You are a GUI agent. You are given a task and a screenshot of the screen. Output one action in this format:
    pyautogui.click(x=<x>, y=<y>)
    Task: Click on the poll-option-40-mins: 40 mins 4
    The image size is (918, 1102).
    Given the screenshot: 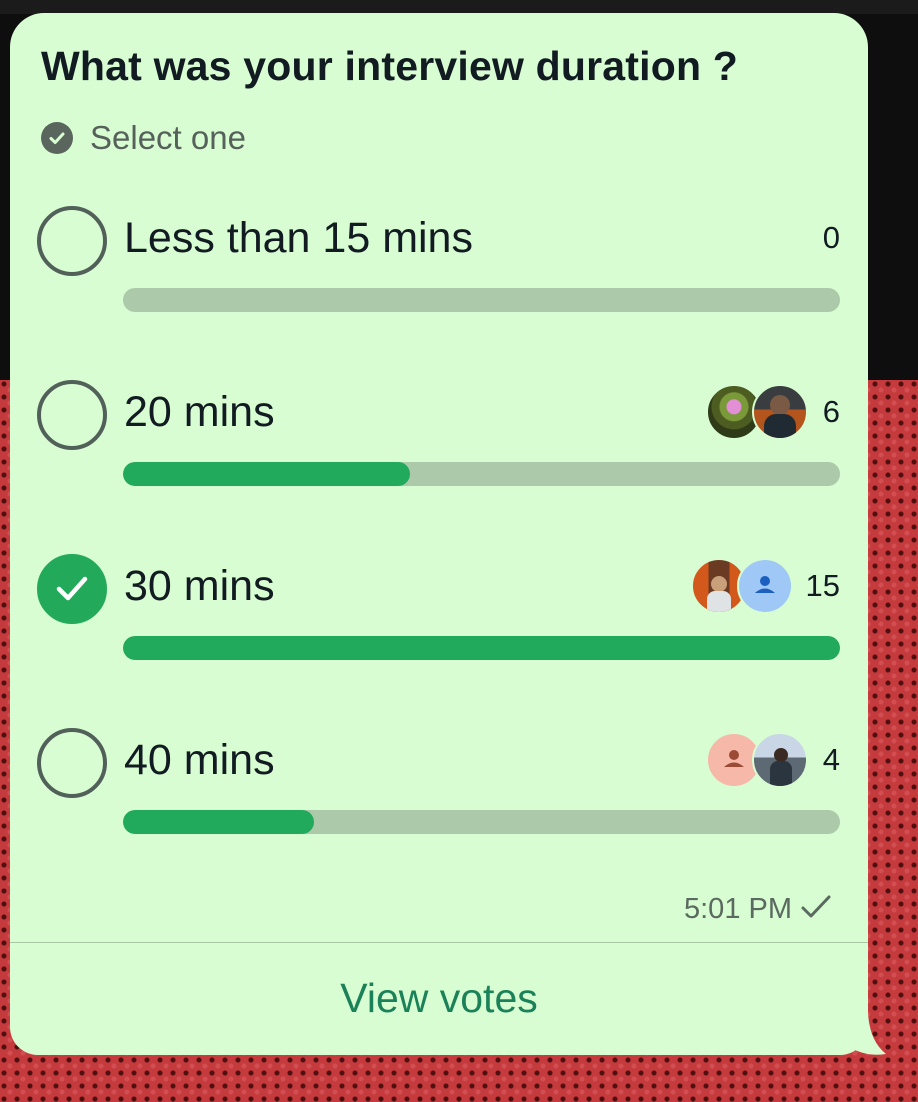 What is the action you would take?
    pyautogui.click(x=439, y=803)
    